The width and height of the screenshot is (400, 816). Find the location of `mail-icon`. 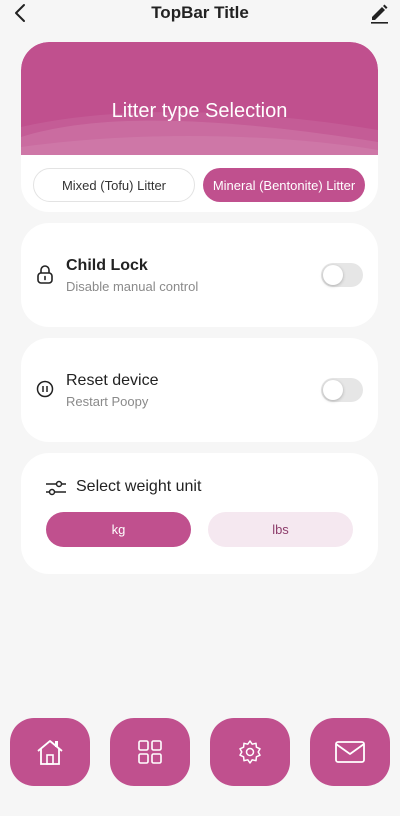

mail-icon is located at coordinates (350, 752).